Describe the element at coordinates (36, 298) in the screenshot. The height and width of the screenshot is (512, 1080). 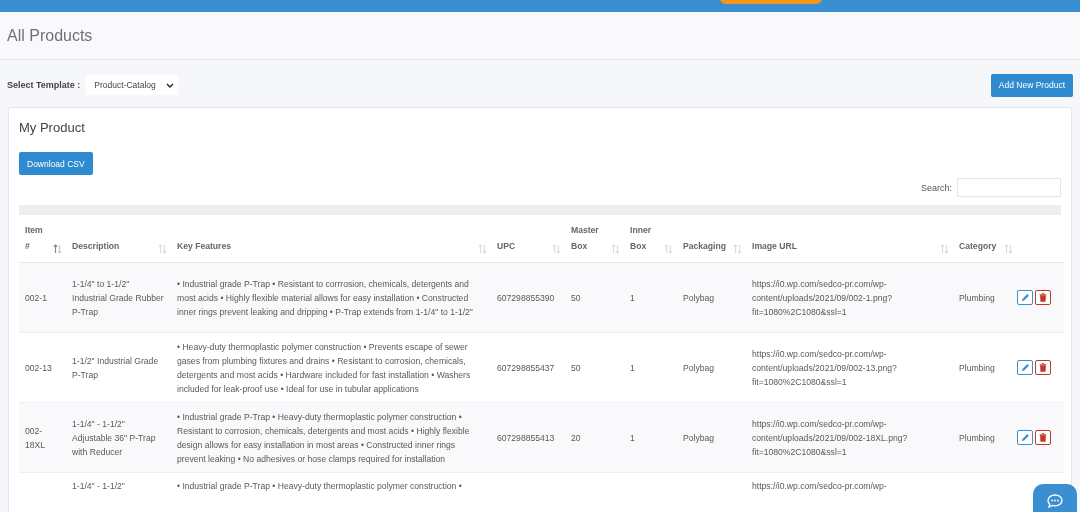
I see `item-number: 002-1` at that location.